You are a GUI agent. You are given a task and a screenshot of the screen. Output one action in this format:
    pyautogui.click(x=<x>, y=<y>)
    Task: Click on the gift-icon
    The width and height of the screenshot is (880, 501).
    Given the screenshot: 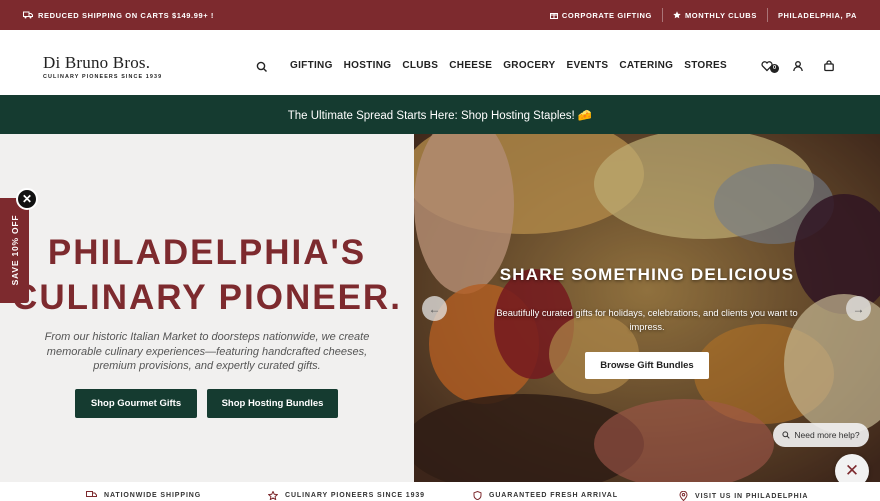 What is the action you would take?
    pyautogui.click(x=553, y=16)
    